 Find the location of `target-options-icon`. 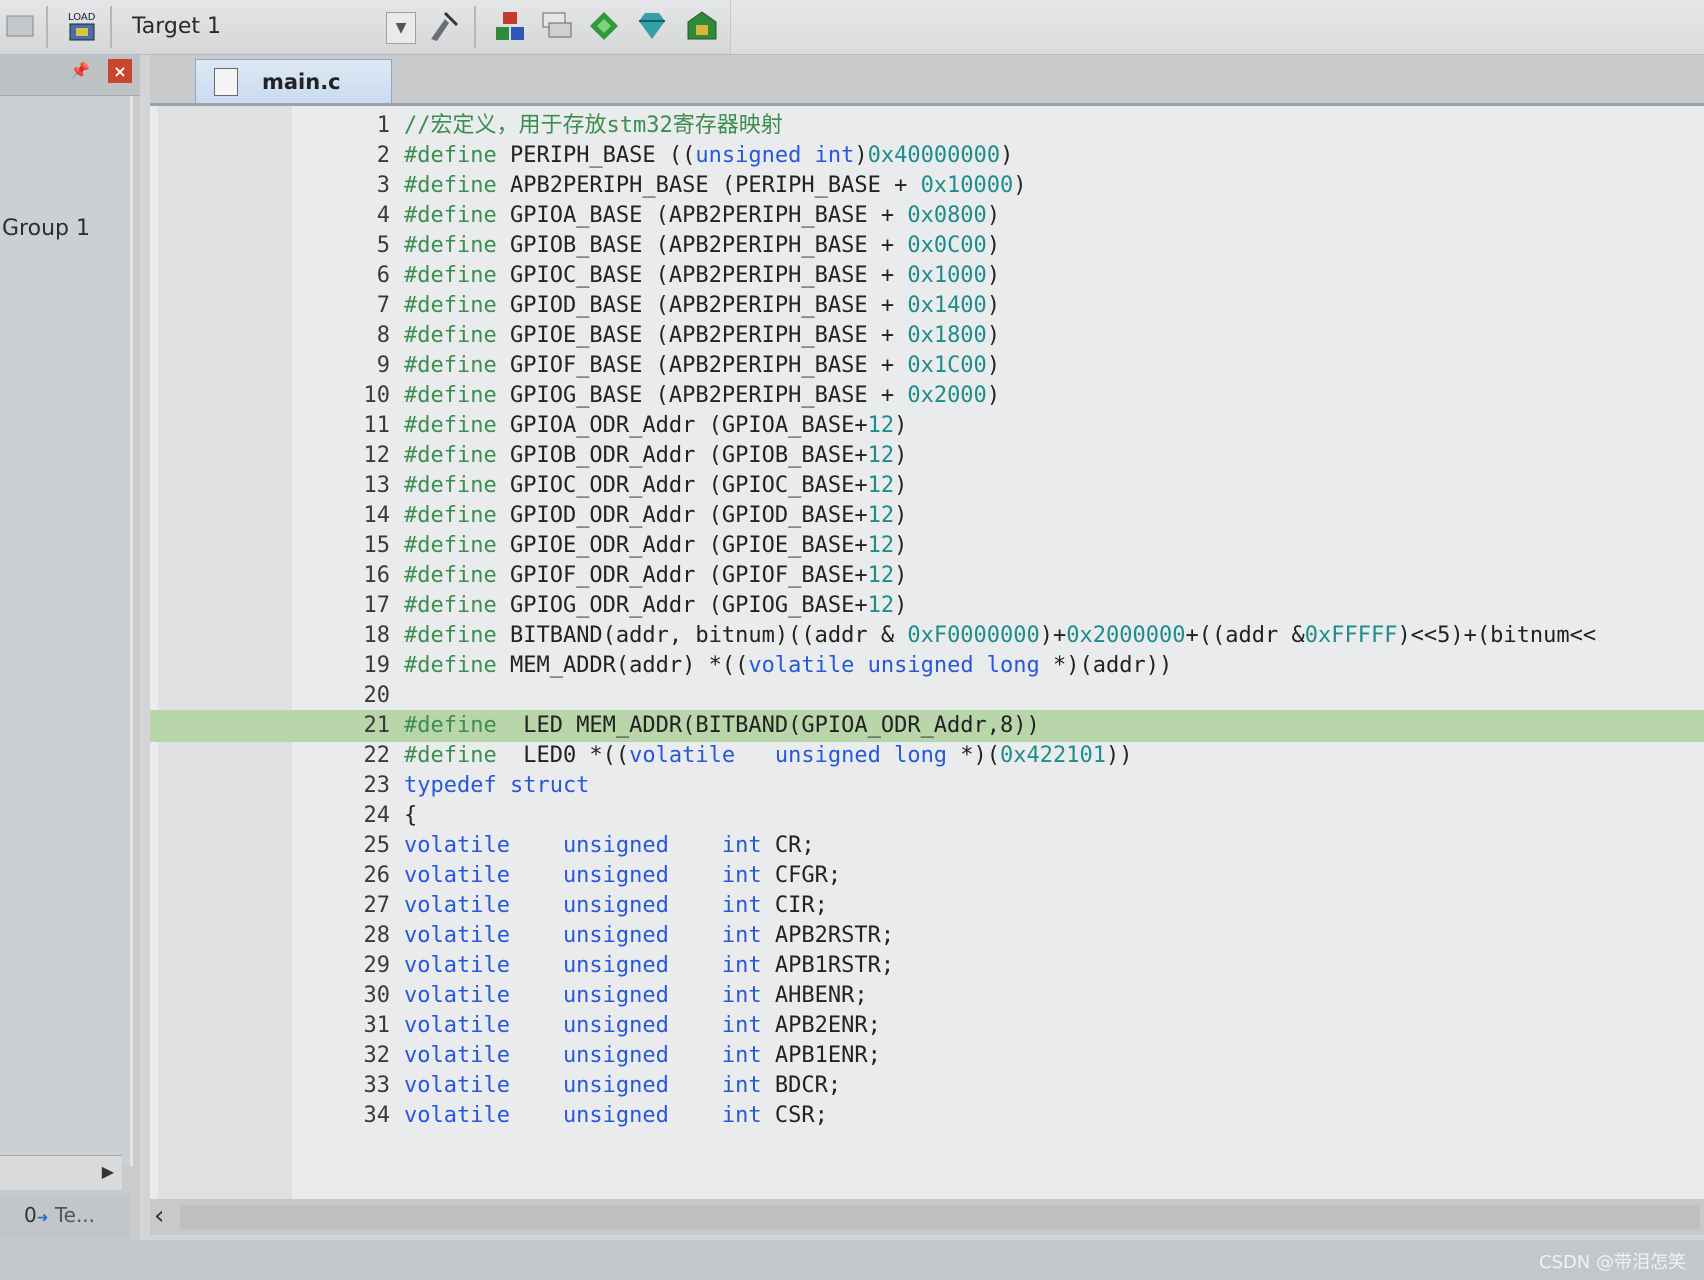

target-options-icon is located at coordinates (444, 26).